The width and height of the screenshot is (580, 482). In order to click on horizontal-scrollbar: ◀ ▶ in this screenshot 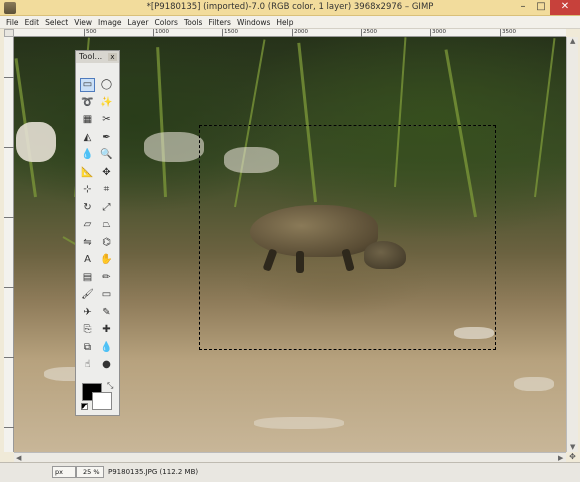, I will do `click(290, 457)`.